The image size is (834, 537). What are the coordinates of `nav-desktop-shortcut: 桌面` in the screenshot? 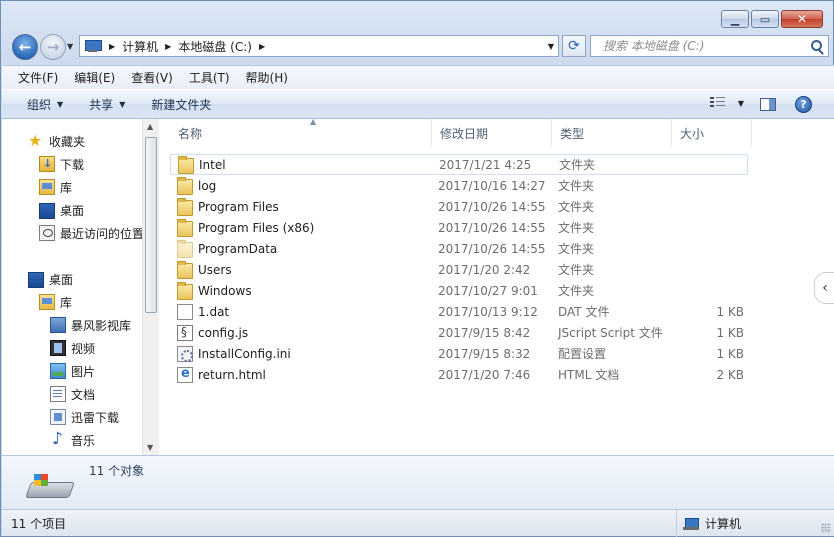 It's located at (61, 210).